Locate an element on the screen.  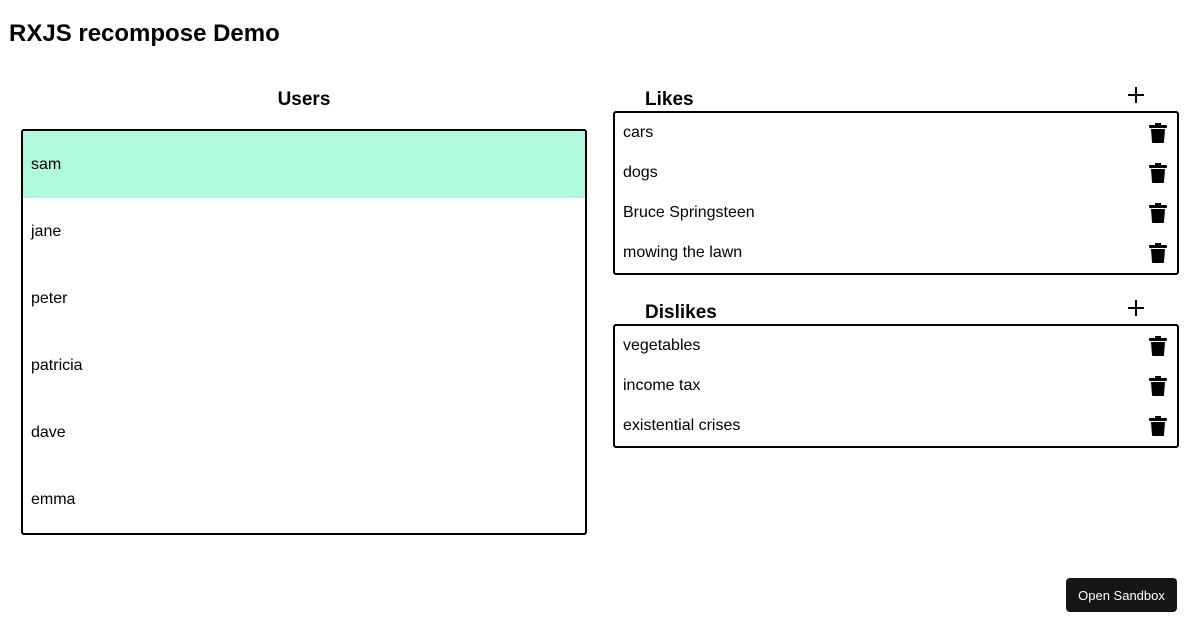
app-title: RXJS recompose Demo is located at coordinates (144, 33).